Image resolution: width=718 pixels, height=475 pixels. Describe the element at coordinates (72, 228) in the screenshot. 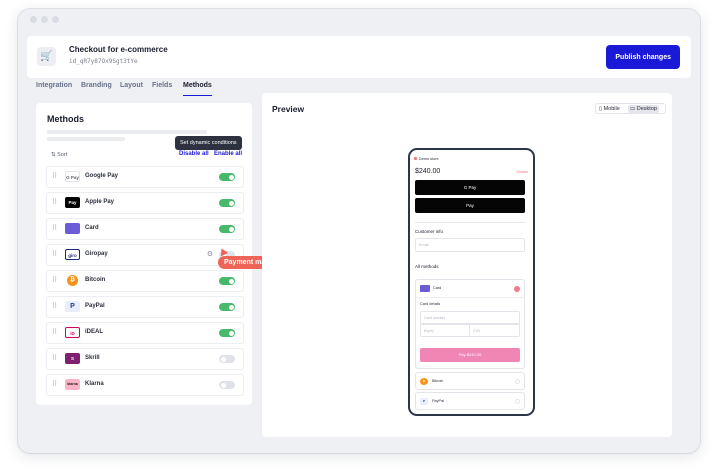

I see `card-logo` at that location.